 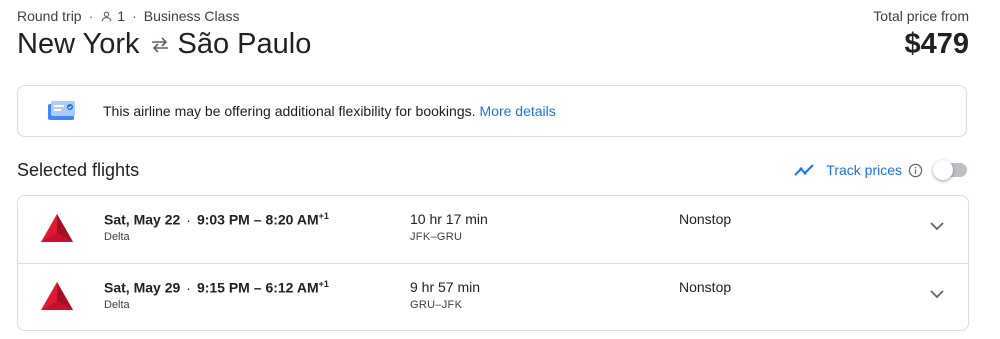 I want to click on person-icon, so click(x=106, y=16).